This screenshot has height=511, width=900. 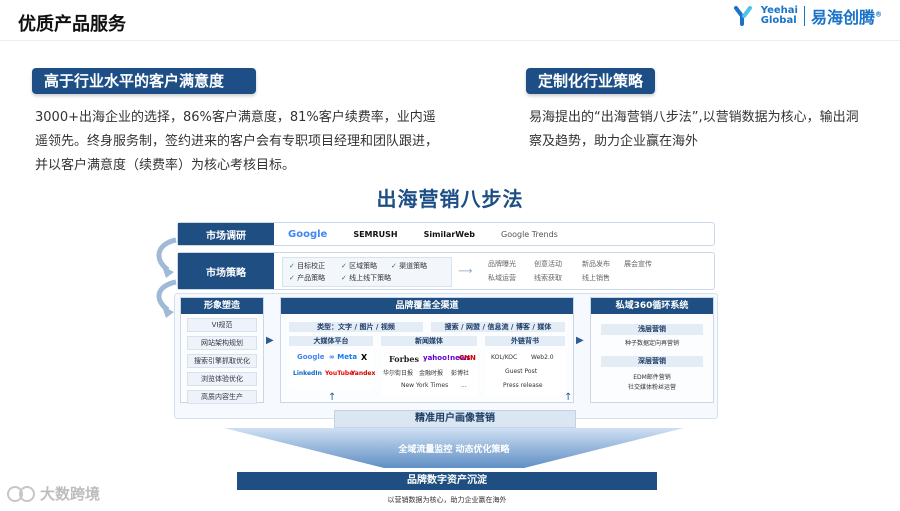 I want to click on watermark: 大数跨境, so click(x=53, y=493).